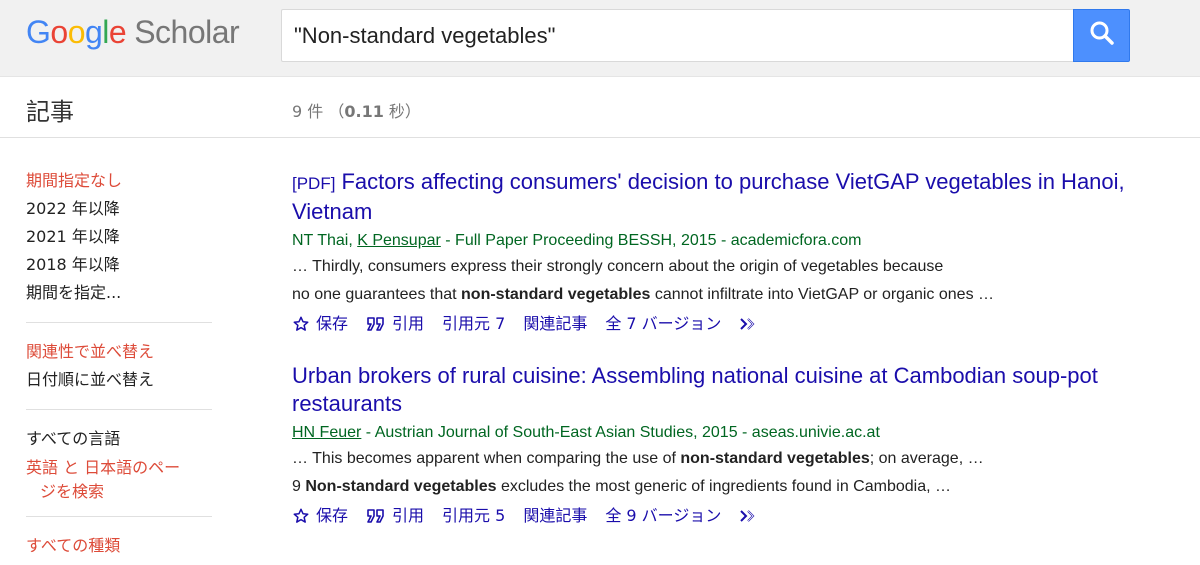  I want to click on result-actions: 保存 引用 引用元 5 関連記事 全 9 バージョン, so click(727, 516).